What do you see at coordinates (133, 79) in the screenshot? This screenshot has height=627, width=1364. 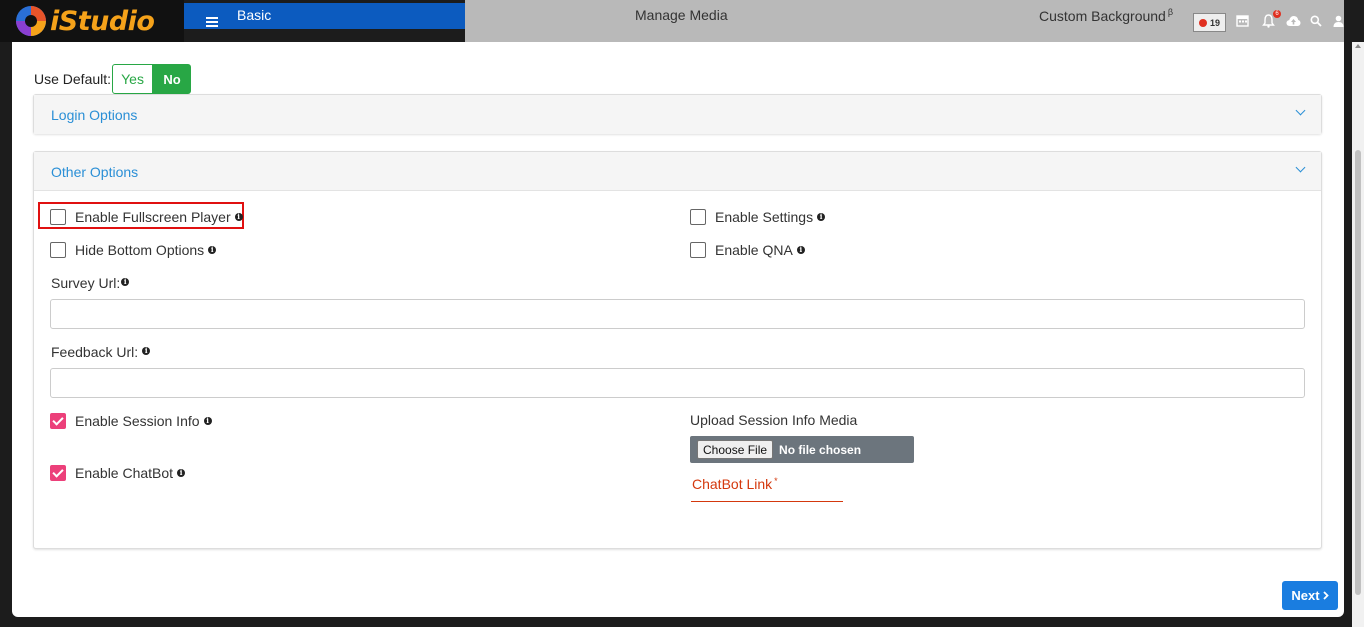 I see `use-default-yes-button: Yes` at bounding box center [133, 79].